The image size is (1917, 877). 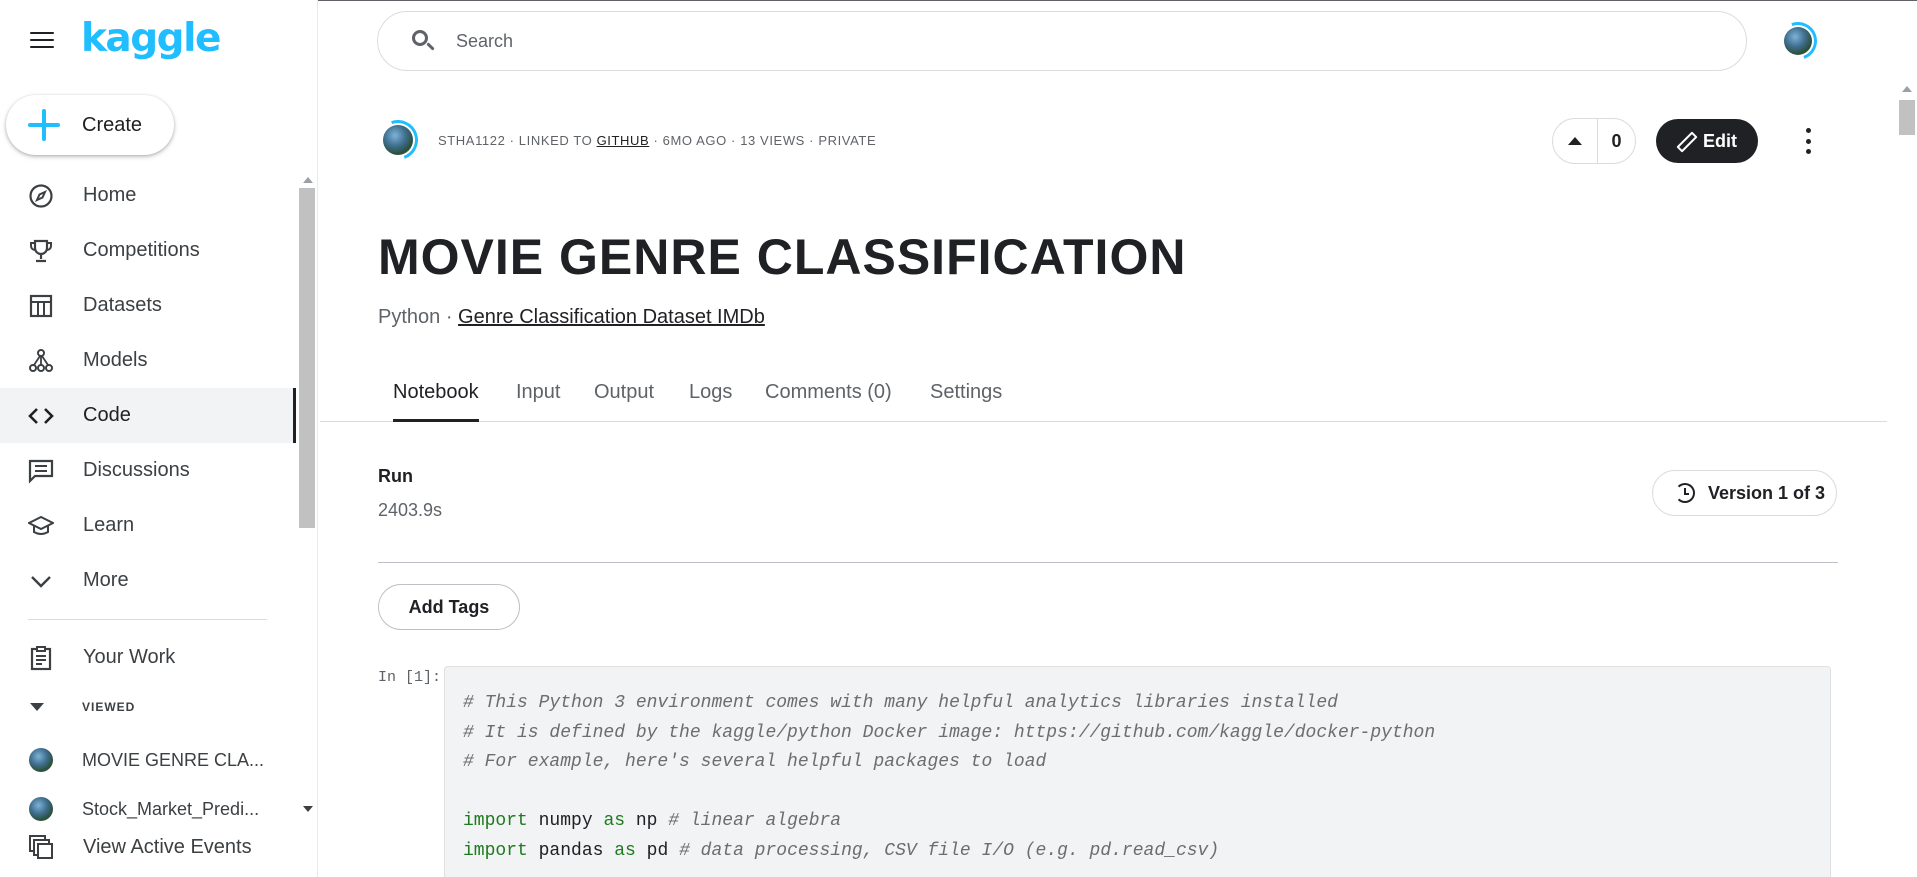 What do you see at coordinates (538, 392) in the screenshot?
I see `tab-input: Input` at bounding box center [538, 392].